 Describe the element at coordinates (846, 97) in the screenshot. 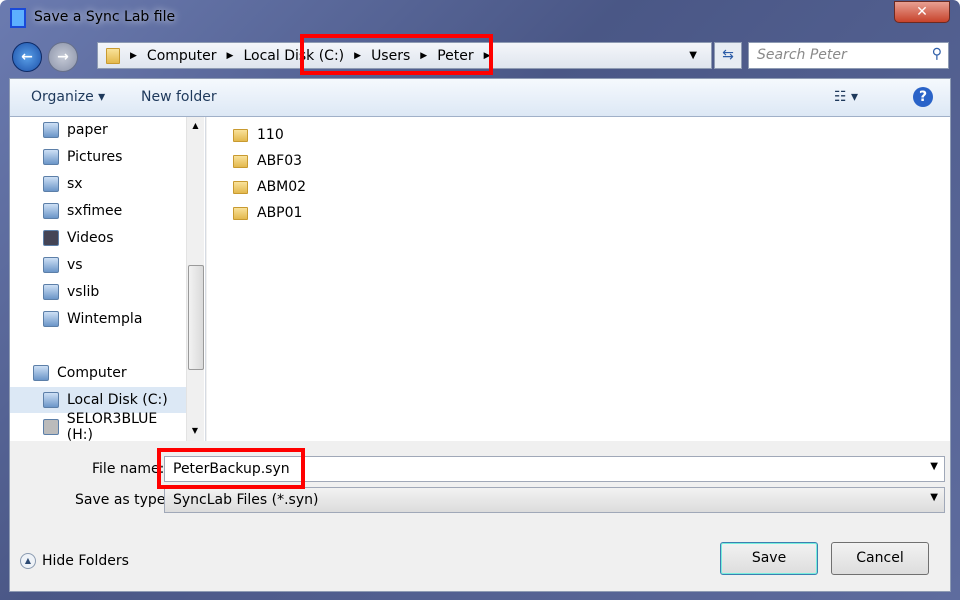

I see `views-button: ☷ ▾` at that location.